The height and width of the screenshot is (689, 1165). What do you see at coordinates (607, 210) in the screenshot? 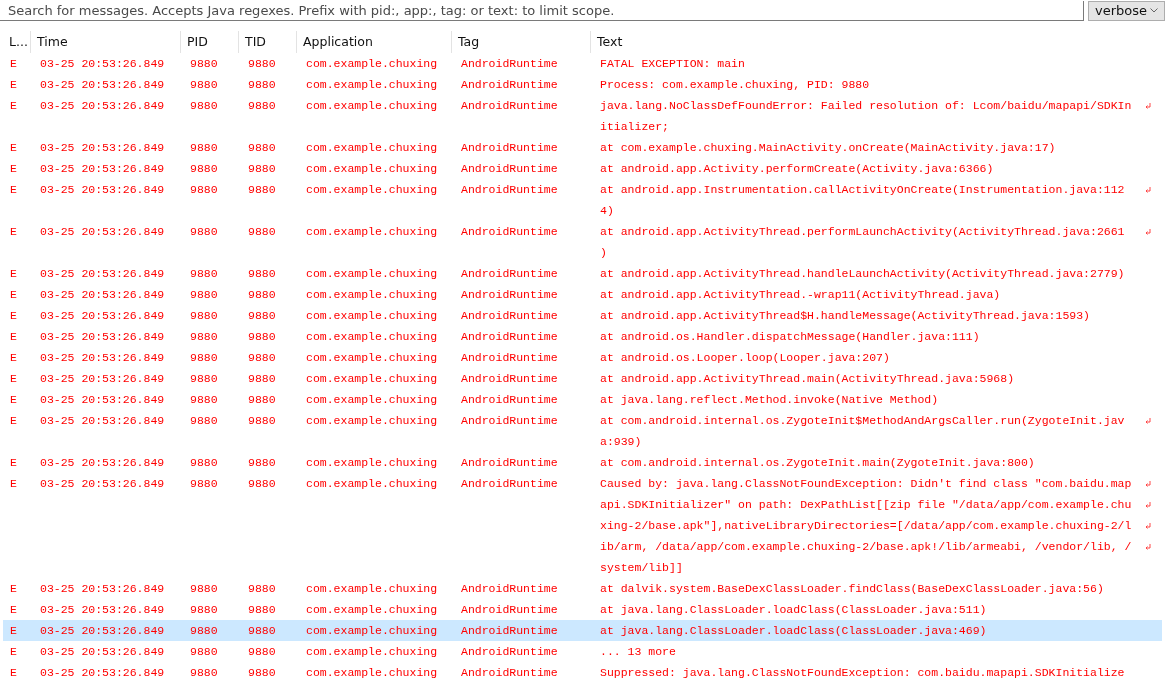
I see `message-text: 4)` at bounding box center [607, 210].